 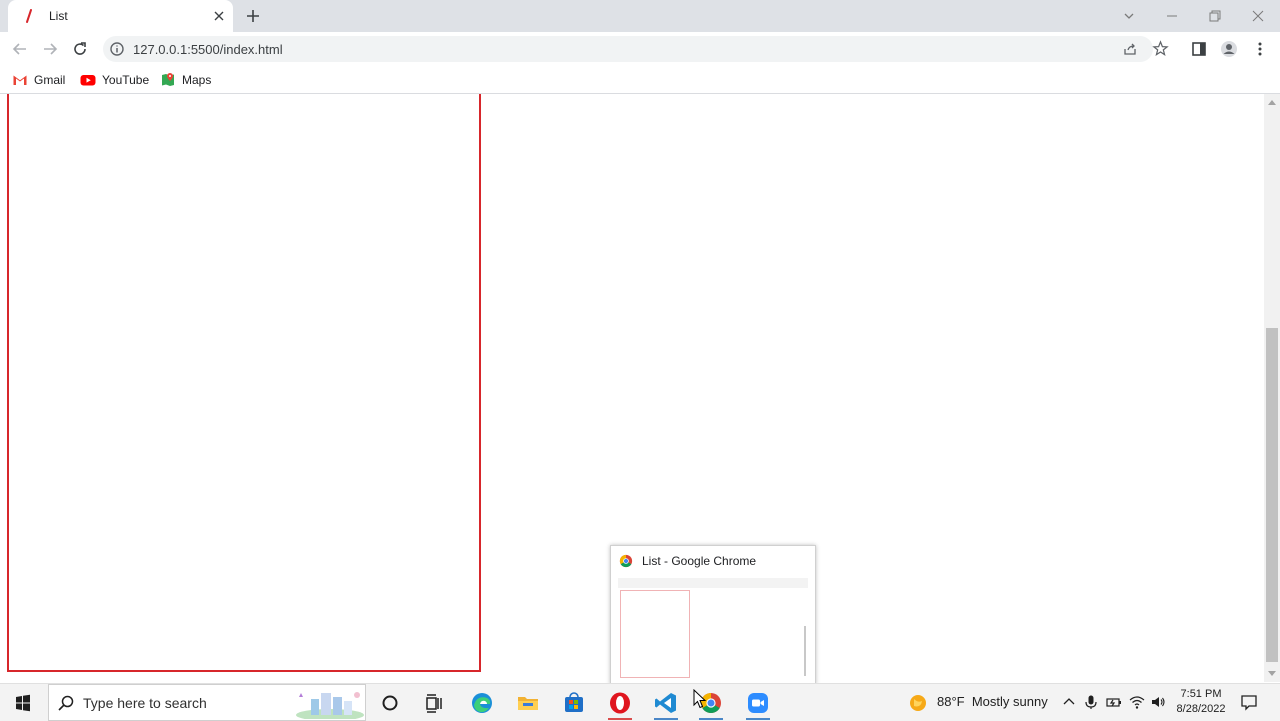 What do you see at coordinates (117, 49) in the screenshot?
I see `info-icon` at bounding box center [117, 49].